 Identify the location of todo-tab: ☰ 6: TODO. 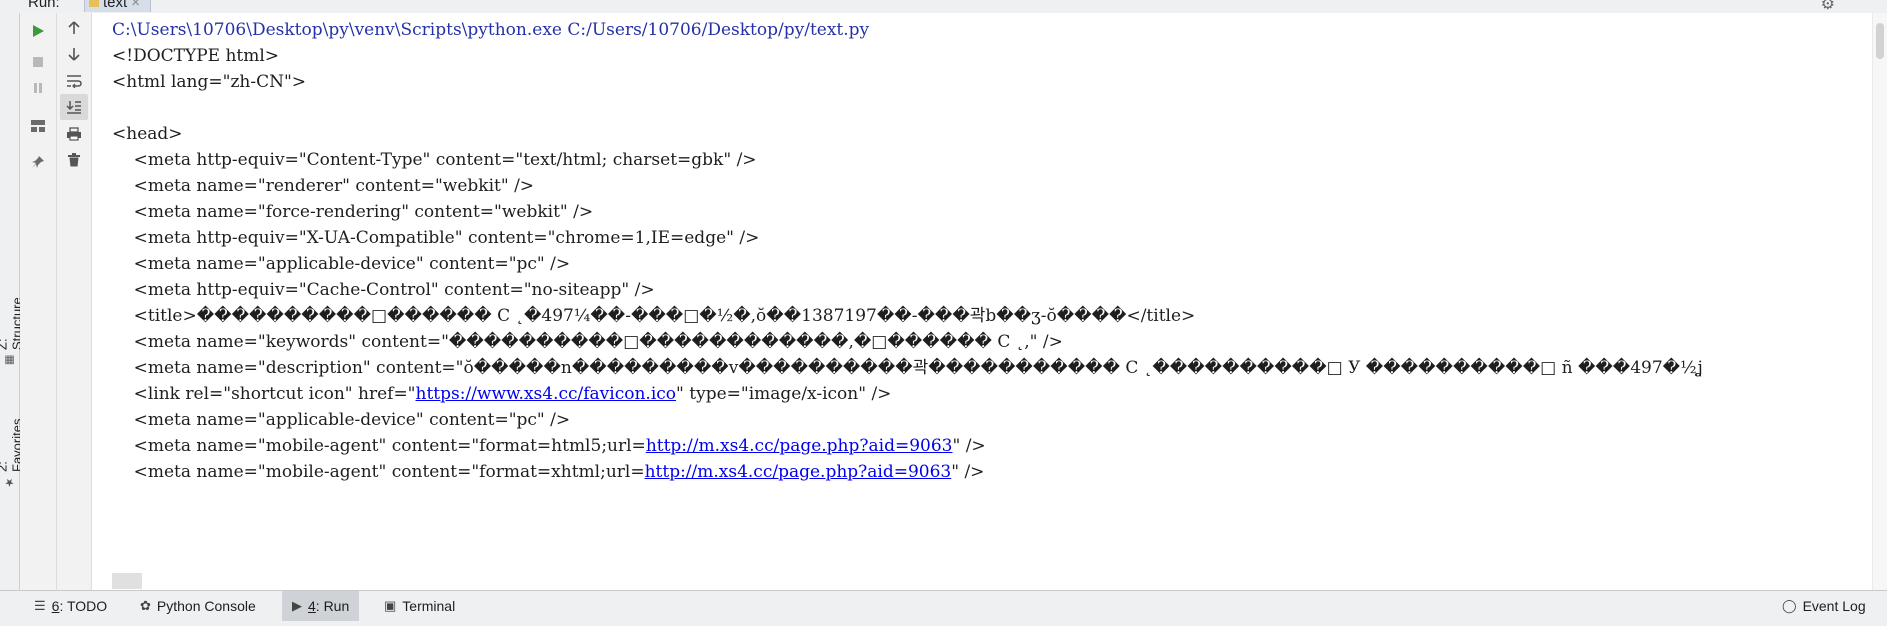
(70, 606).